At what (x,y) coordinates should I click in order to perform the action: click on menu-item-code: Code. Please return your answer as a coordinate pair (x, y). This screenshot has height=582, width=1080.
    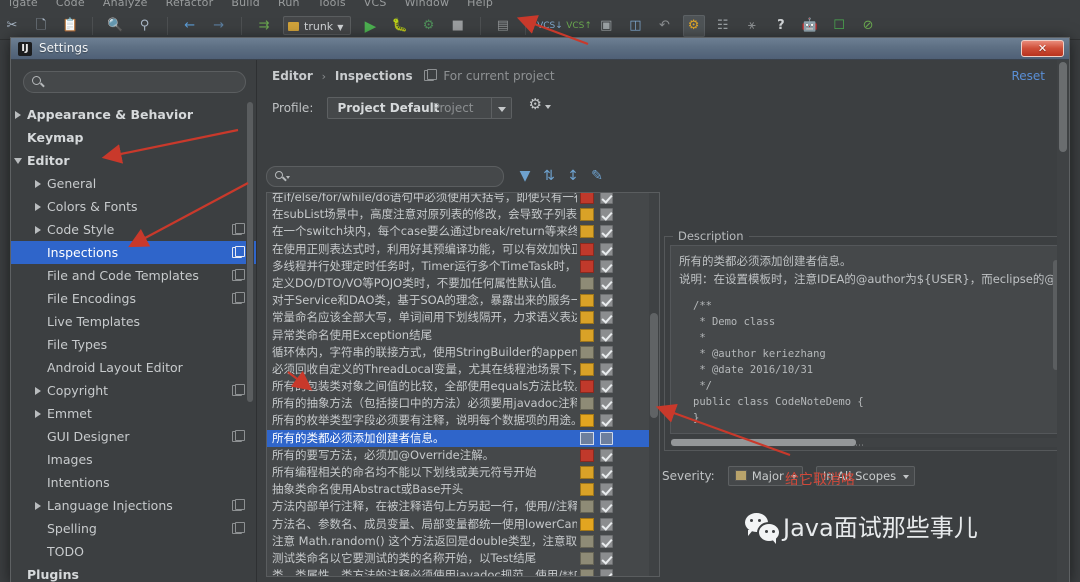
    Looking at the image, I should click on (70, 4).